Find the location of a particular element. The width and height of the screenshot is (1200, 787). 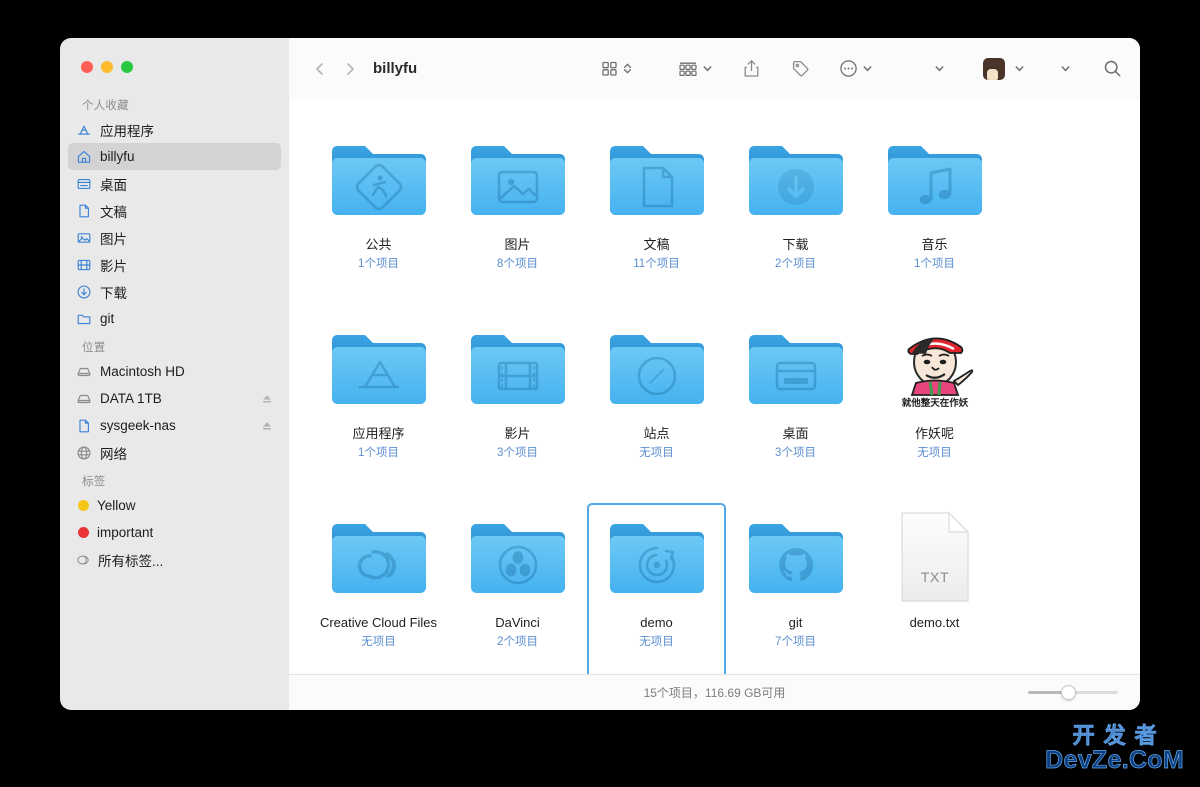

sidebar-item-data-1tb: DATA 1TB is located at coordinates (174, 398).